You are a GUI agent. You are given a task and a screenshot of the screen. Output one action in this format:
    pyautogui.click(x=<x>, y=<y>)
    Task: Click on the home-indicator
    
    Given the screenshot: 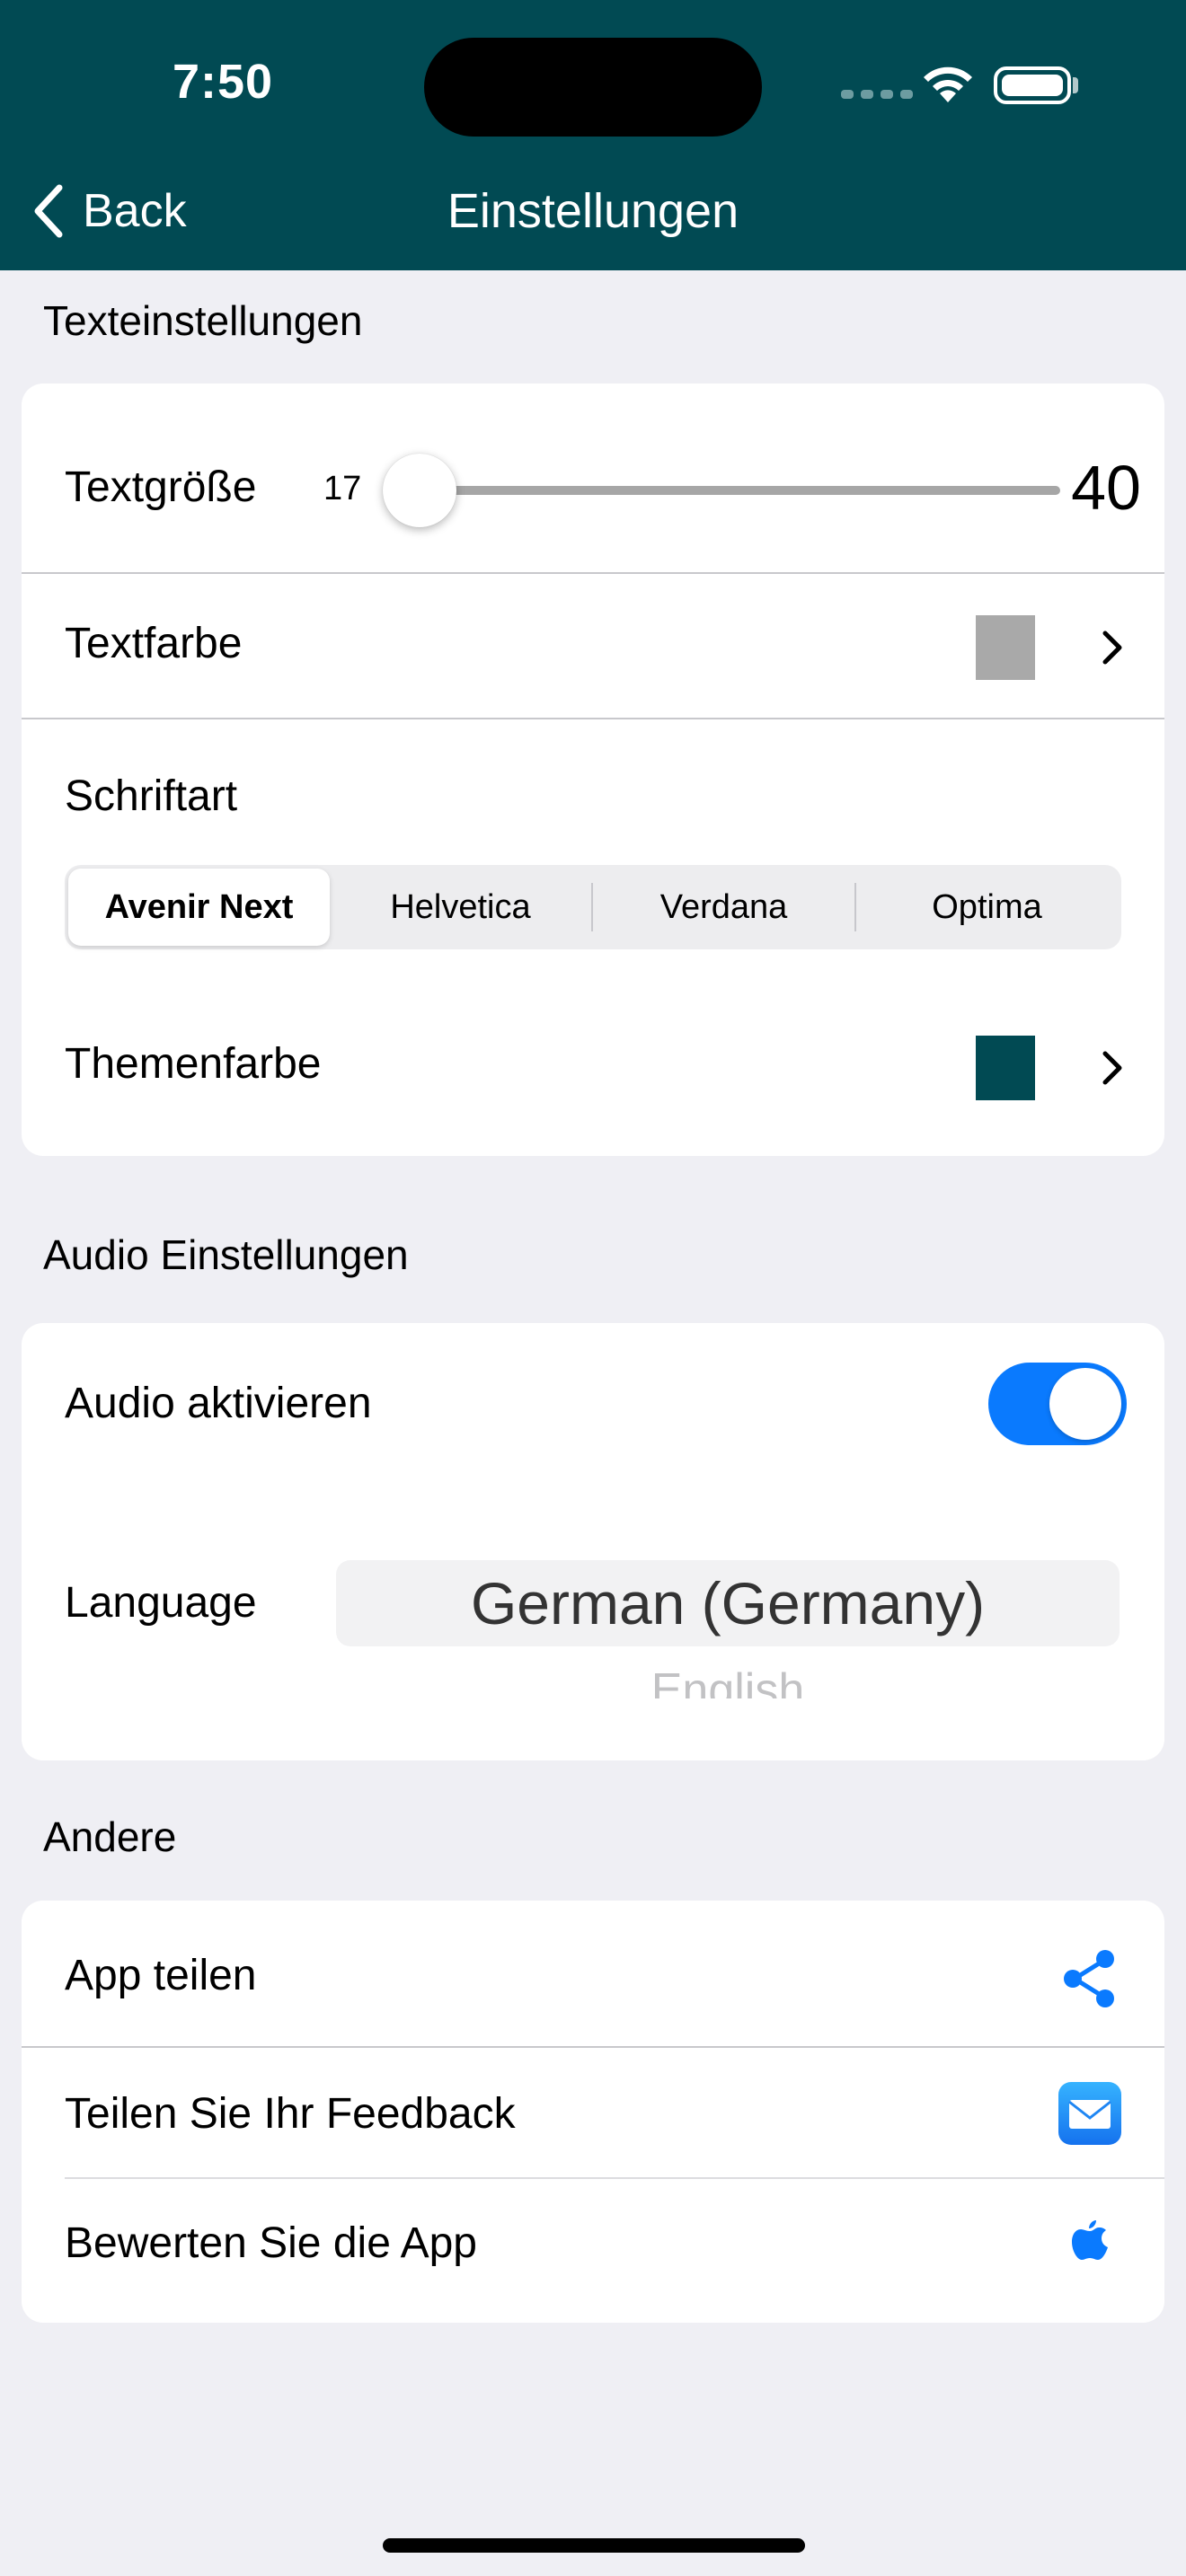 What is the action you would take?
    pyautogui.click(x=594, y=2545)
    